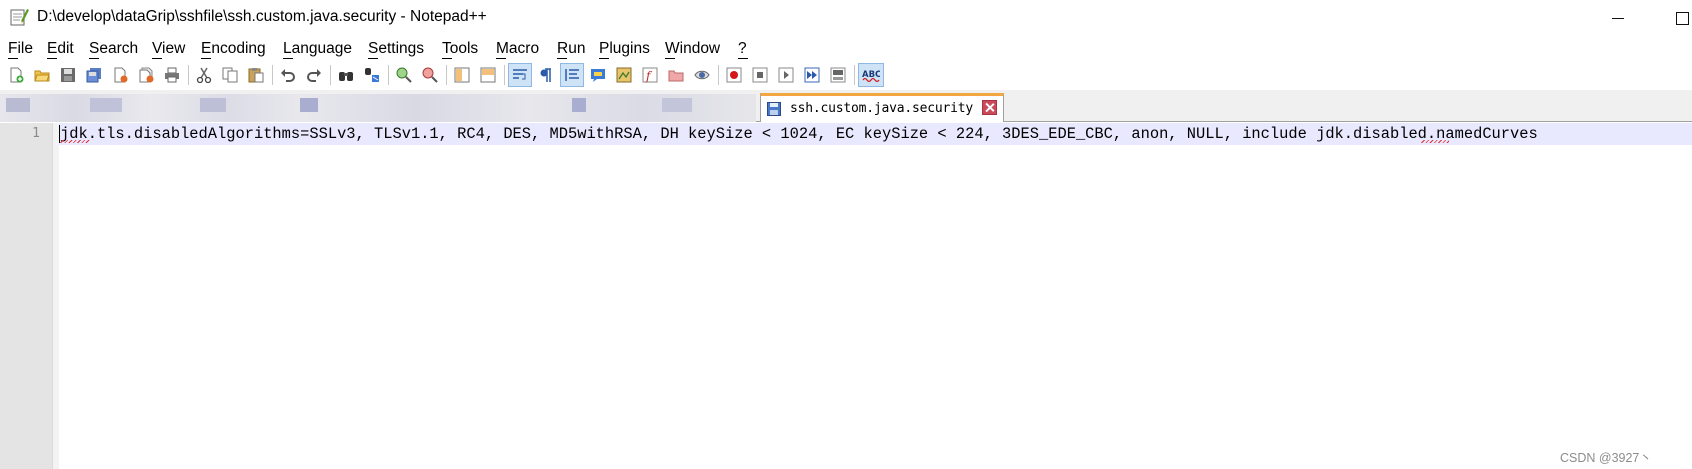 The image size is (1692, 469). Describe the element at coordinates (571, 49) in the screenshot. I see `menu-run: Run` at that location.